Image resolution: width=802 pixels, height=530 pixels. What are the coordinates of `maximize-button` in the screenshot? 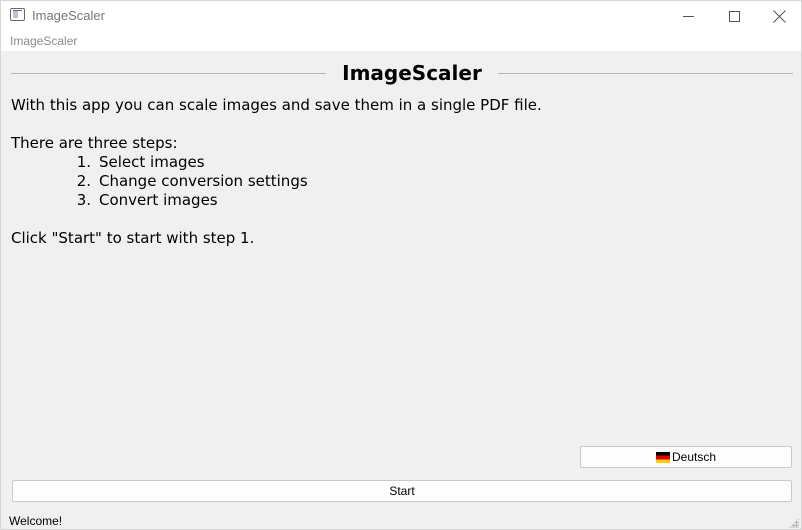 It's located at (734, 16).